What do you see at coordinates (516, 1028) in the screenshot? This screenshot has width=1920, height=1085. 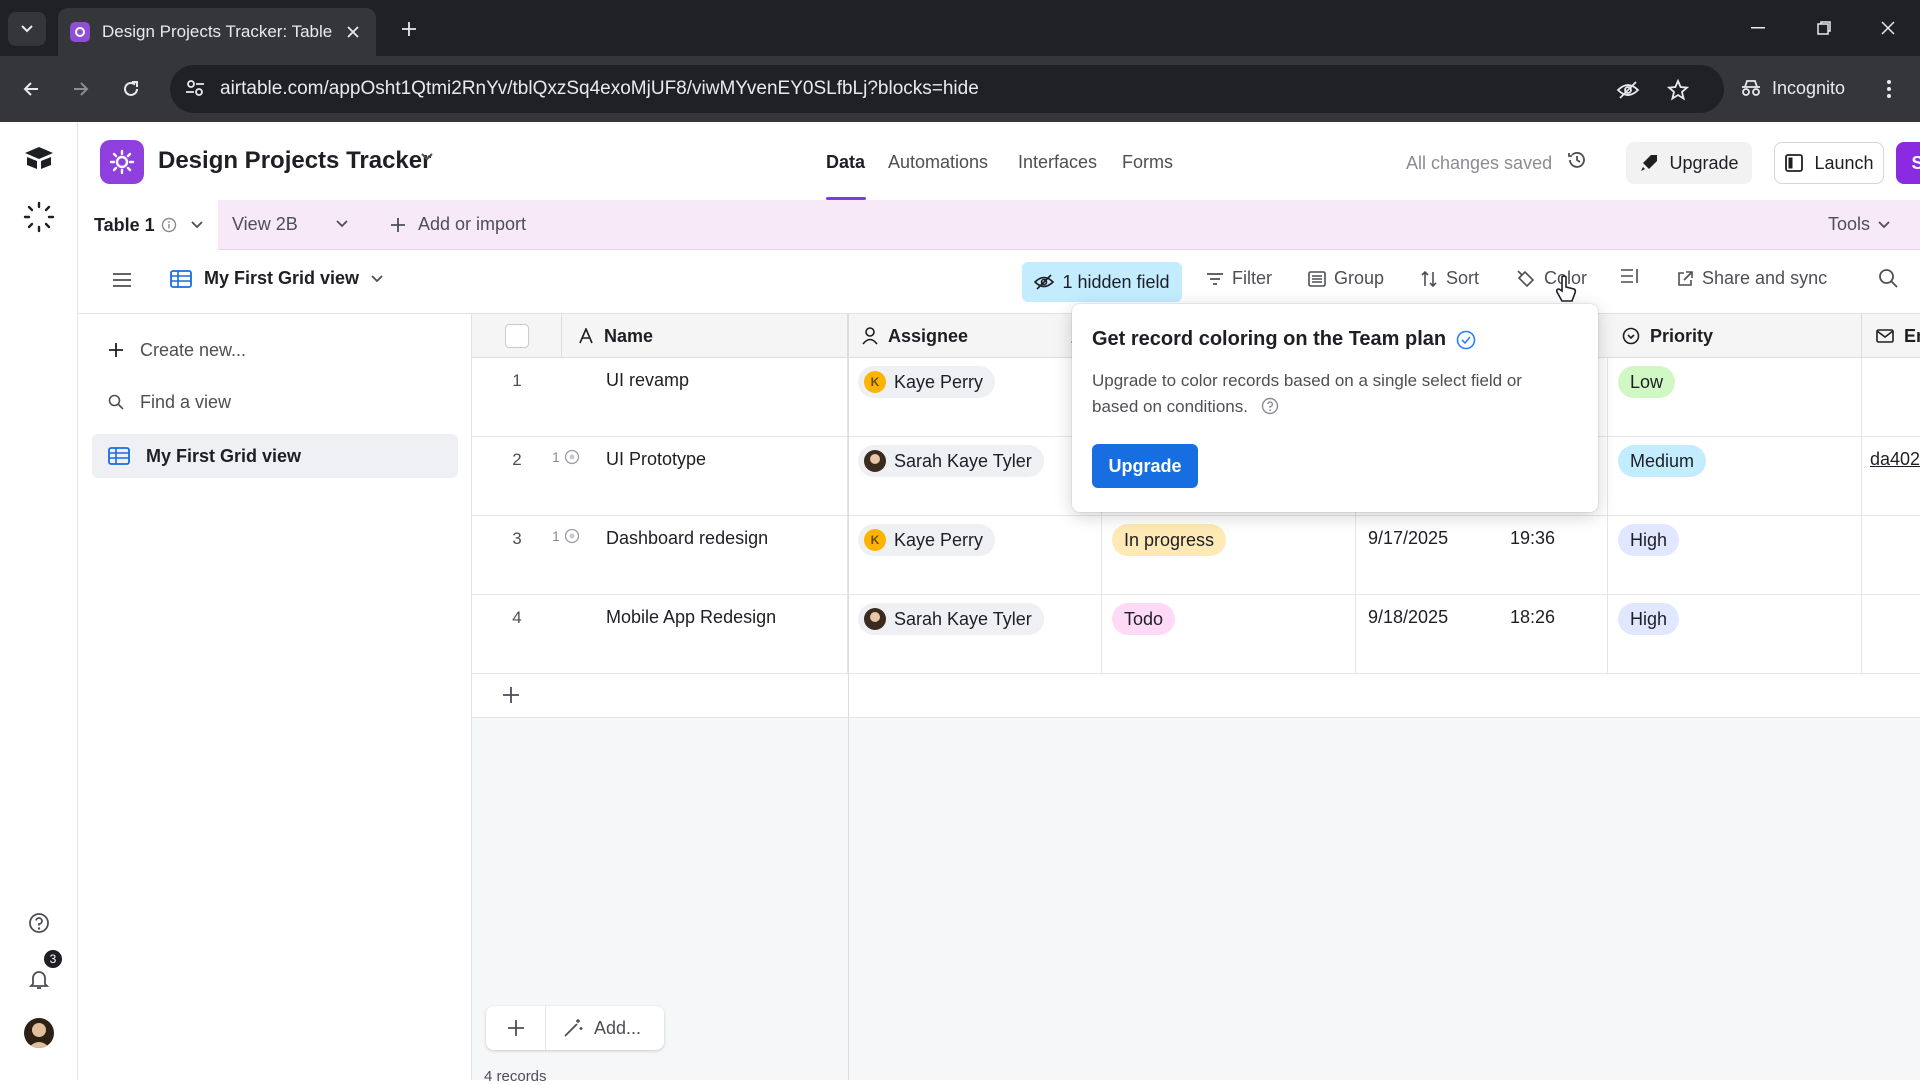 I see `add-record-plus-icon` at bounding box center [516, 1028].